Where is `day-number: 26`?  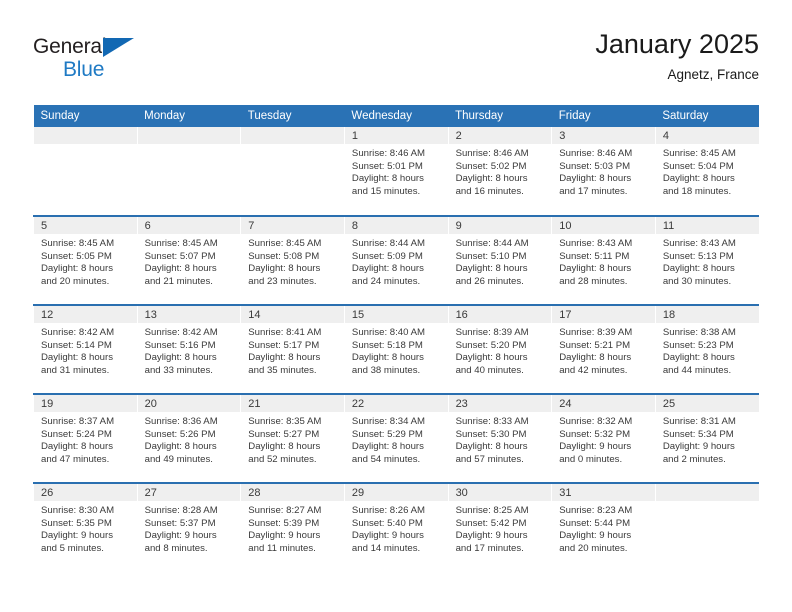 day-number: 26 is located at coordinates (85, 492).